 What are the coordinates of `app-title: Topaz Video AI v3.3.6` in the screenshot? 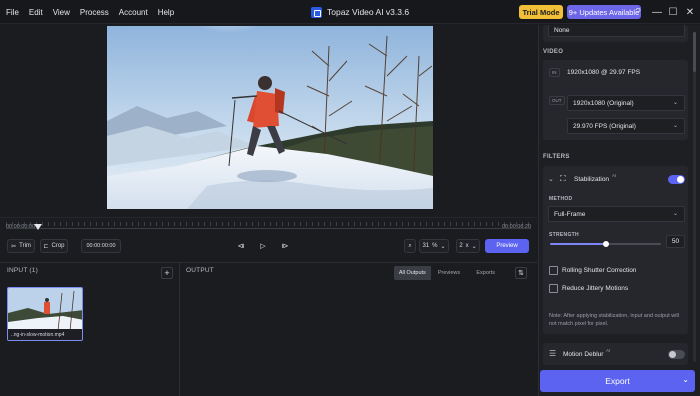 It's located at (360, 12).